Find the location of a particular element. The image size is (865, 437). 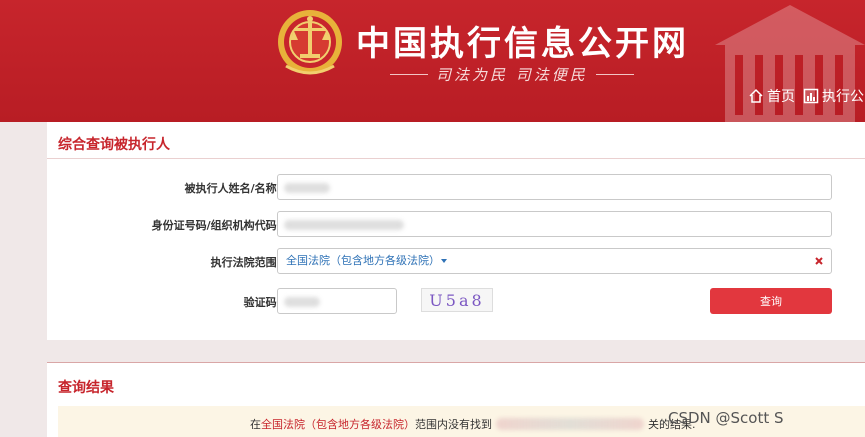

captcha-label: 验证码: is located at coordinates (262, 302).